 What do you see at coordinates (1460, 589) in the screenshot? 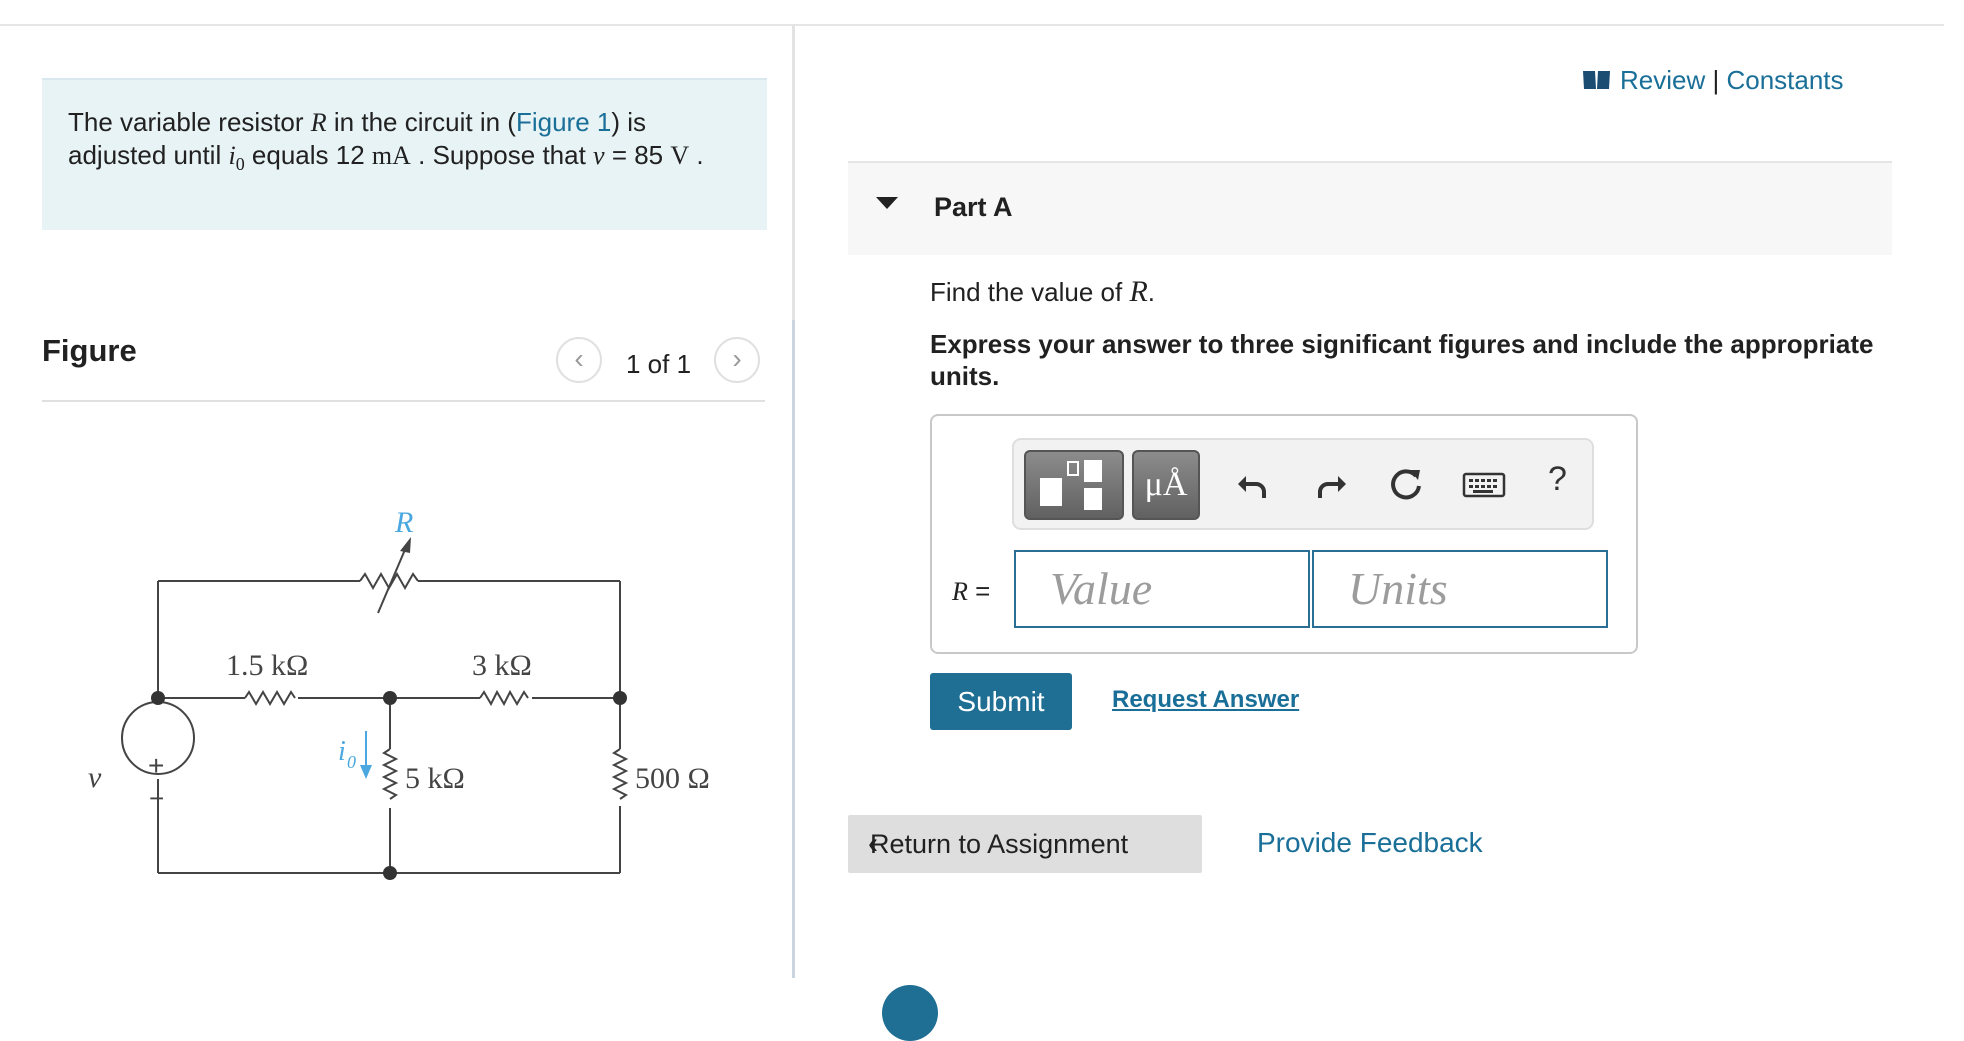
I see `units-input: Units` at bounding box center [1460, 589].